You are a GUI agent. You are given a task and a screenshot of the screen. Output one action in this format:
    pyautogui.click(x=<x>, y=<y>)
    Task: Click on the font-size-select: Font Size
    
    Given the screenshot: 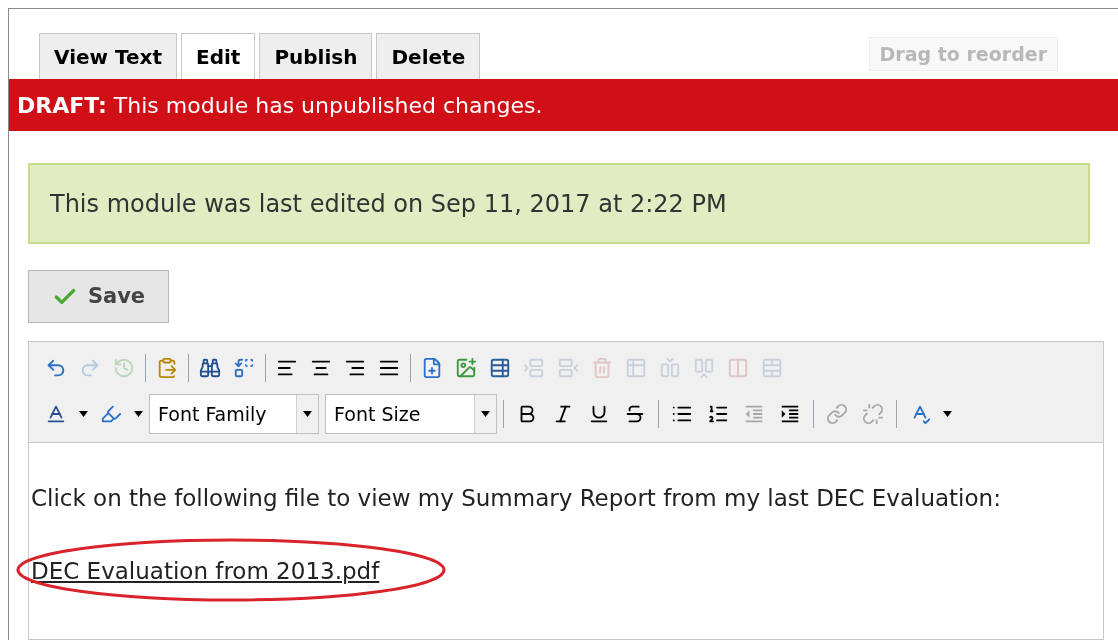 What is the action you would take?
    pyautogui.click(x=411, y=414)
    